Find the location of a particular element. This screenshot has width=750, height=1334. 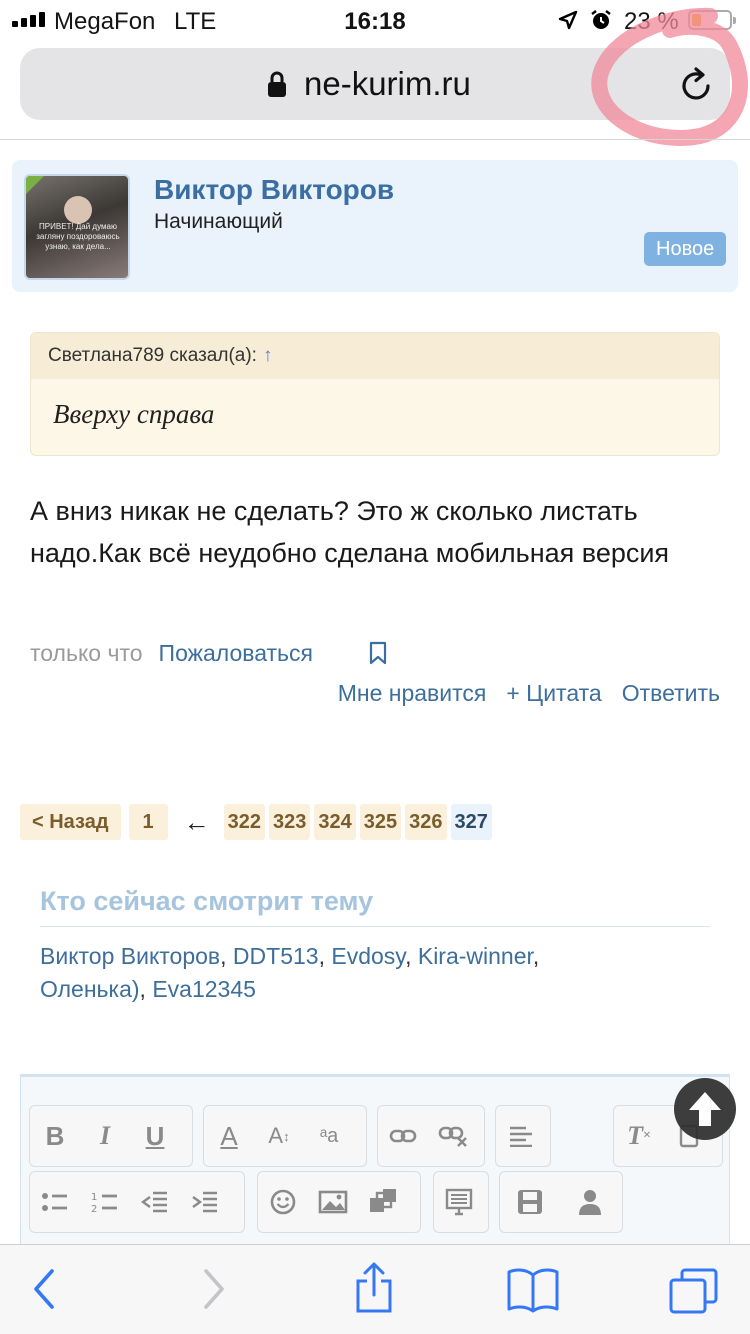

page-link: 325 is located at coordinates (380, 822).